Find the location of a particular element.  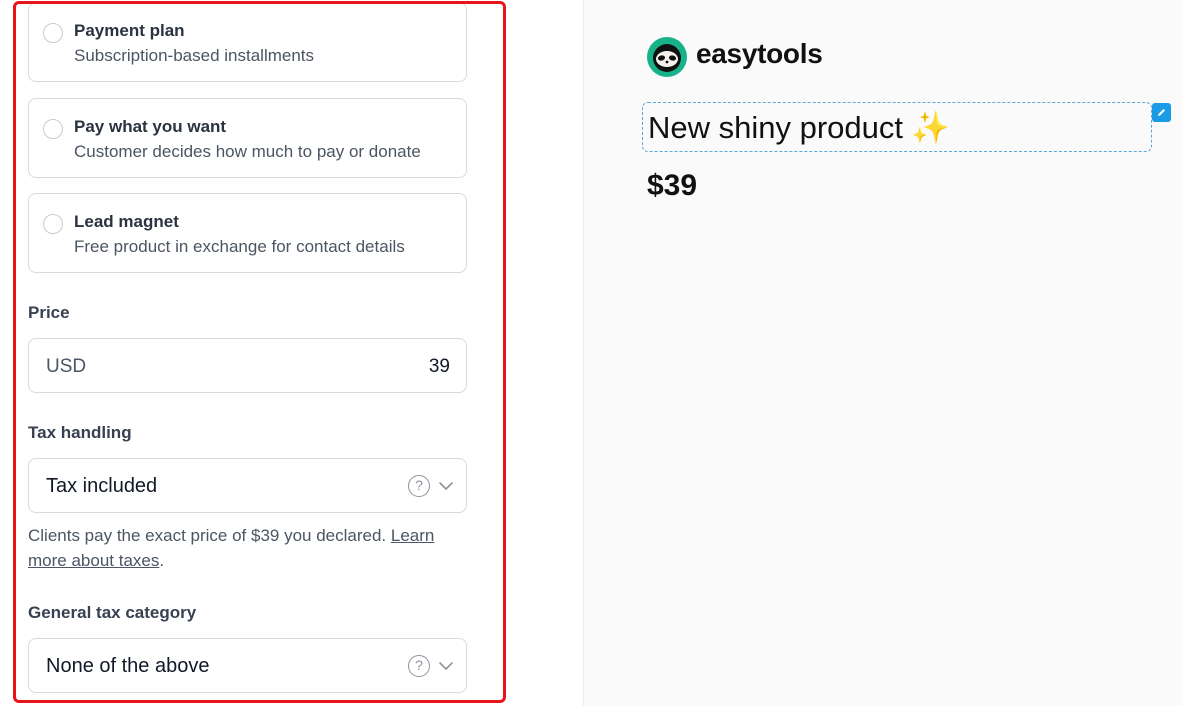

price-label: Price is located at coordinates (49, 312).